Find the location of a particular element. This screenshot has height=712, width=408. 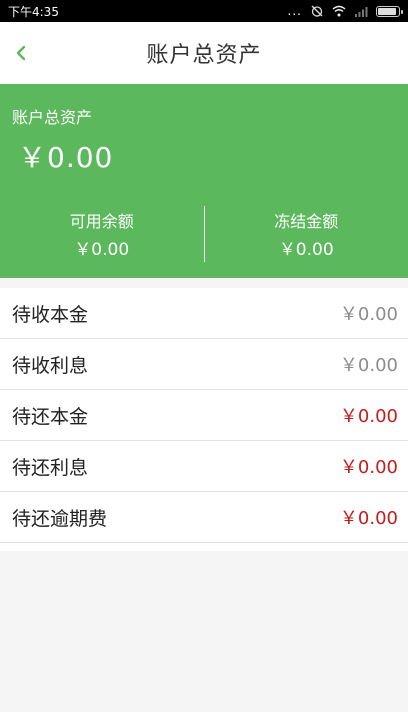

status-time: 下午4:35 is located at coordinates (33, 11).